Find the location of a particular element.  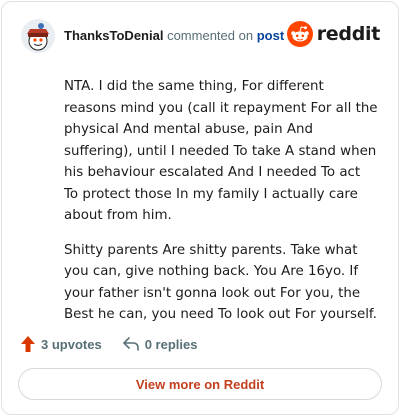

upvote-count: 3 upvotes is located at coordinates (71, 344).